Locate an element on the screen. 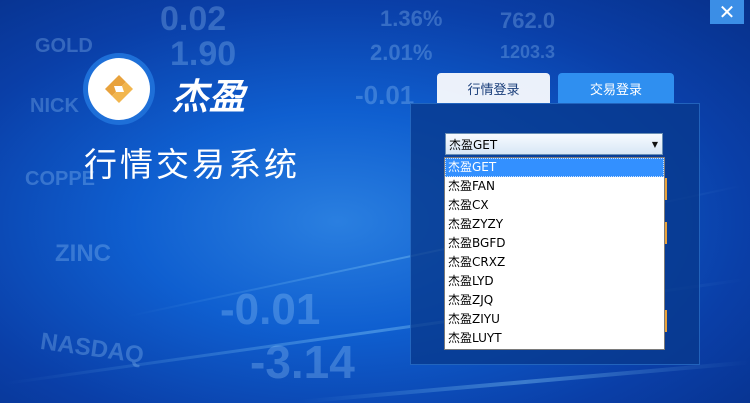  ticker-text: GOLD is located at coordinates (64, 46).